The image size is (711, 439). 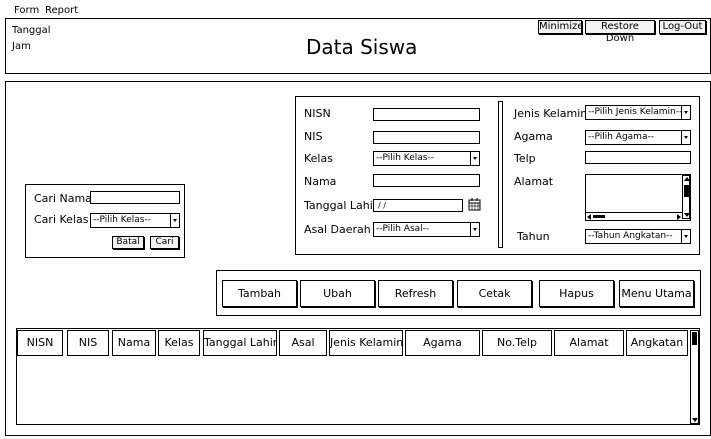 I want to click on nama-input, so click(x=426, y=180).